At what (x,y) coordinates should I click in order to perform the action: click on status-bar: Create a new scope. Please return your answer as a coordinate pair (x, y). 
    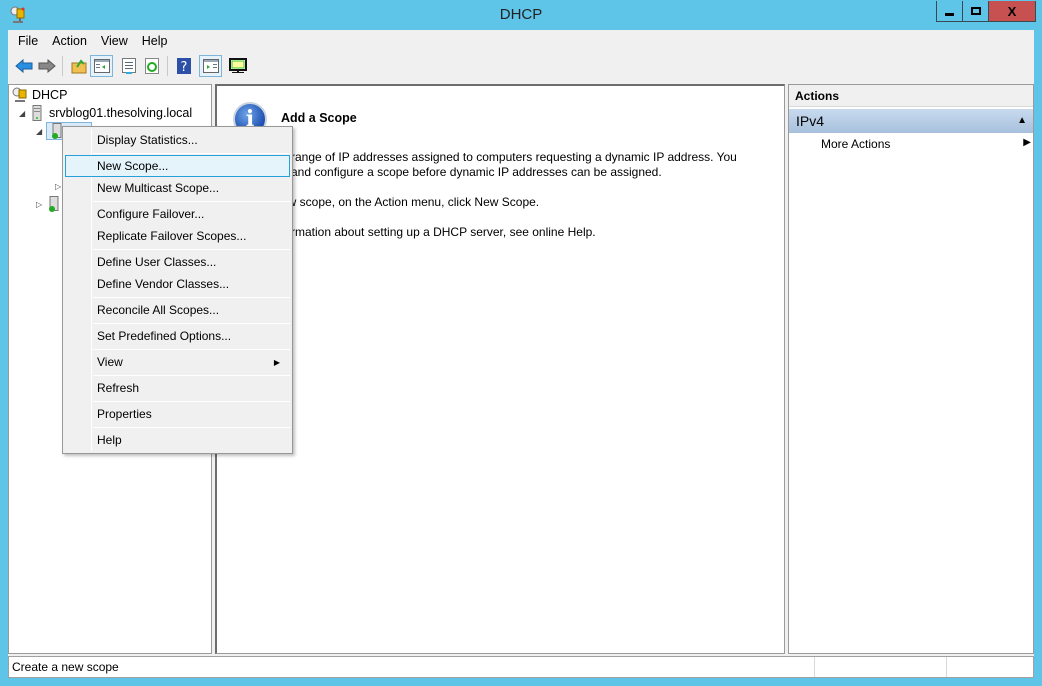
    Looking at the image, I should click on (521, 667).